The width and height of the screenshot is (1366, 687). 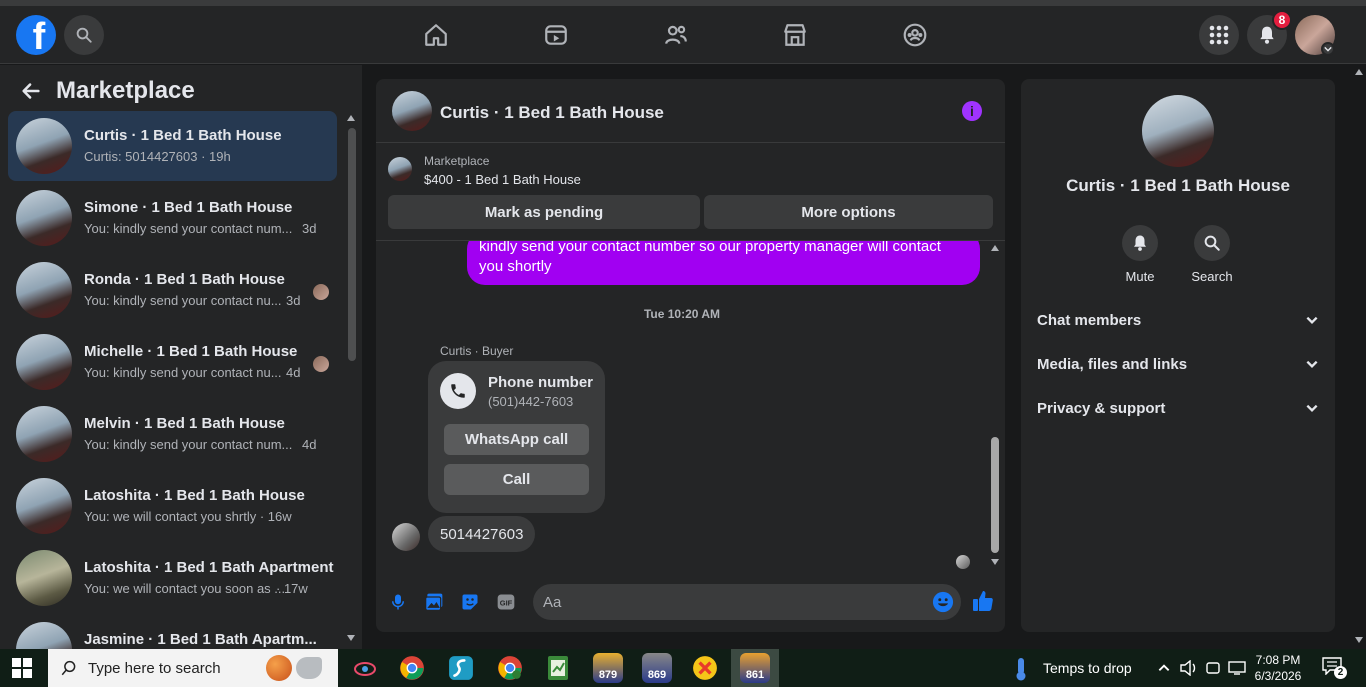 What do you see at coordinates (690, 111) in the screenshot?
I see `chat-header: Curtis · 1 Bed 1 Bath House i` at bounding box center [690, 111].